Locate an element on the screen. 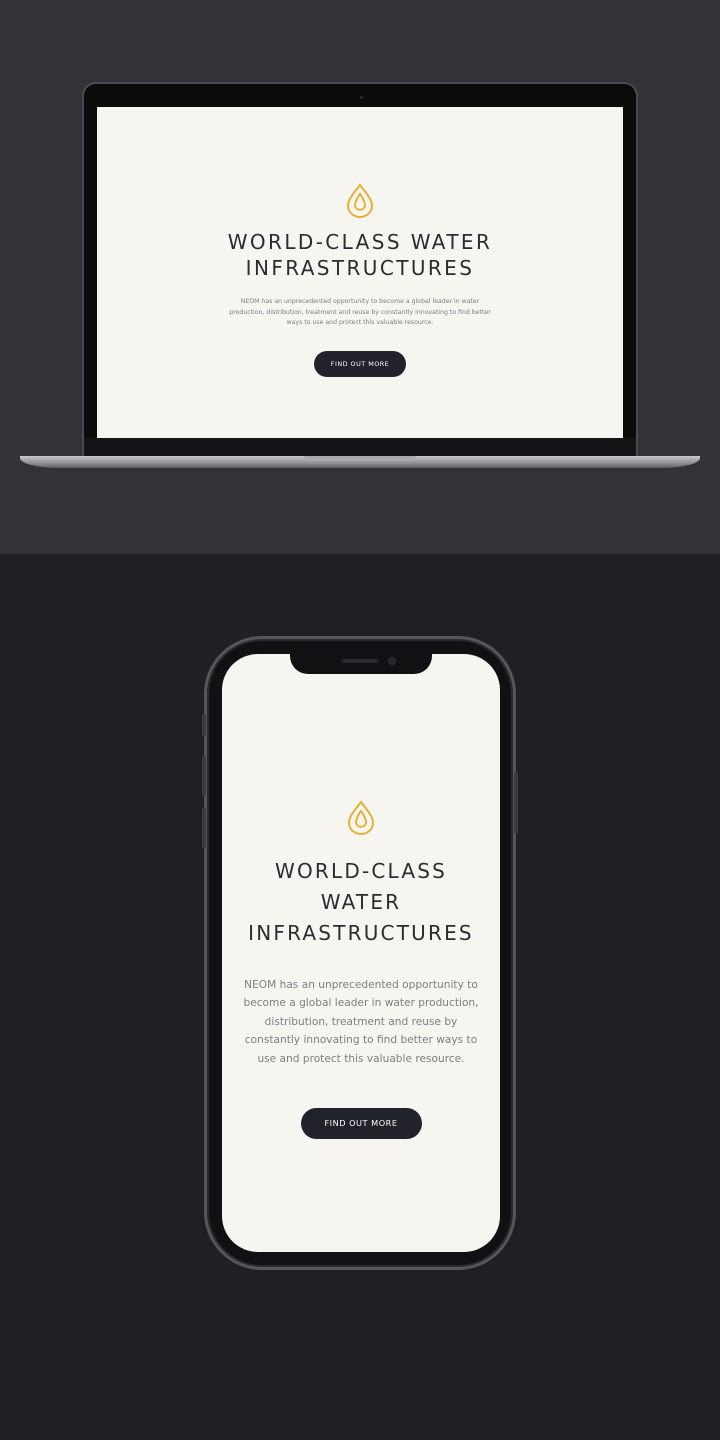  body-line: use and protect this valuable resource. is located at coordinates (361, 1058).